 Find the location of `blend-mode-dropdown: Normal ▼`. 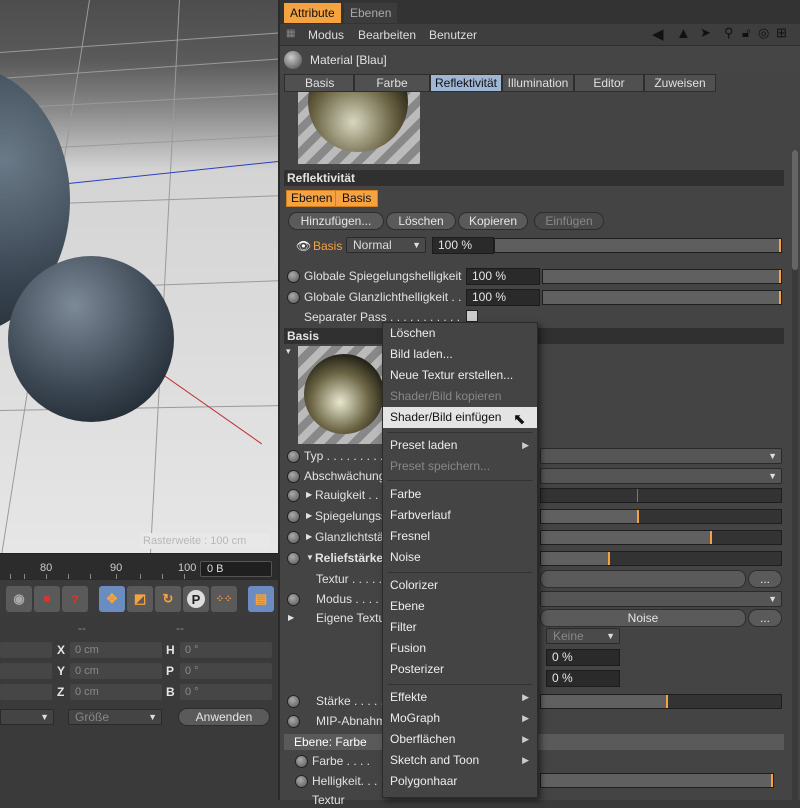

blend-mode-dropdown: Normal ▼ is located at coordinates (386, 245).